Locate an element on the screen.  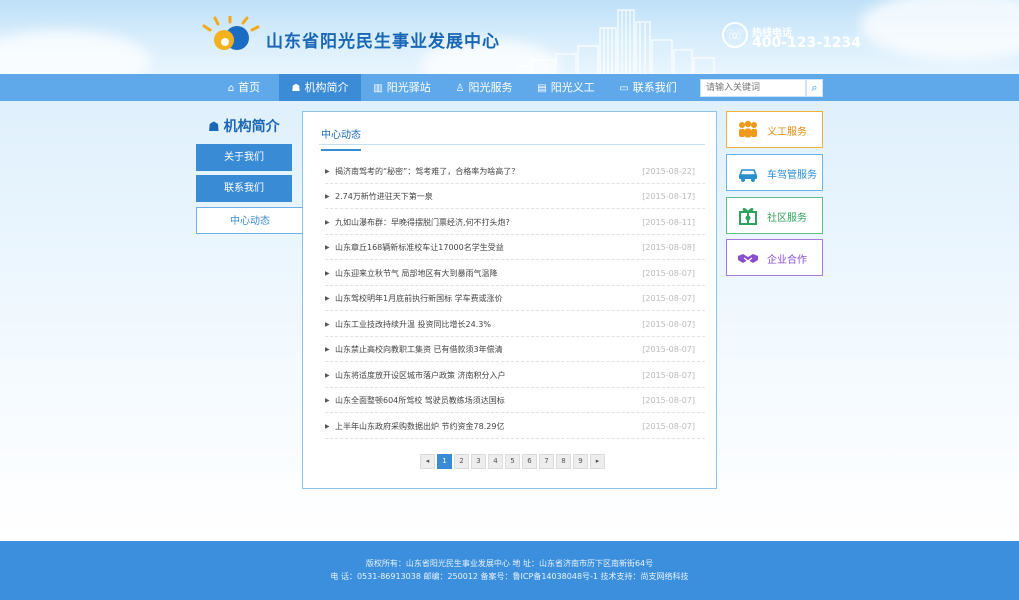
nav-item-station: ▥ 阳光驿站 is located at coordinates (402, 87).